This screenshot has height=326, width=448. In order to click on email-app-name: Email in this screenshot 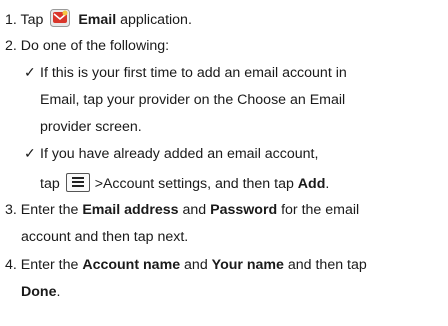, I will do `click(97, 20)`.